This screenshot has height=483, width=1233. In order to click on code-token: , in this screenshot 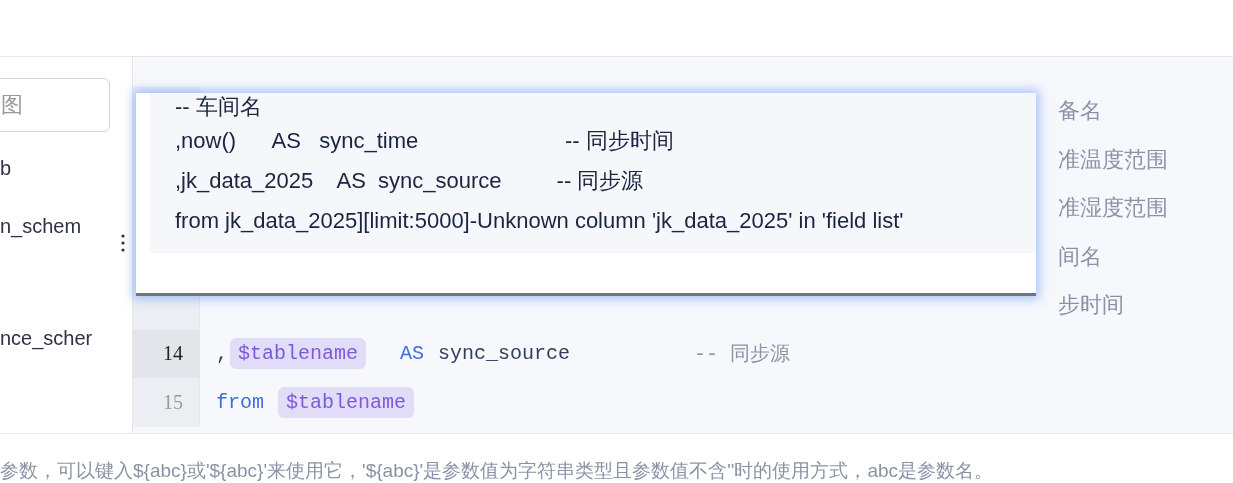, I will do `click(222, 354)`.